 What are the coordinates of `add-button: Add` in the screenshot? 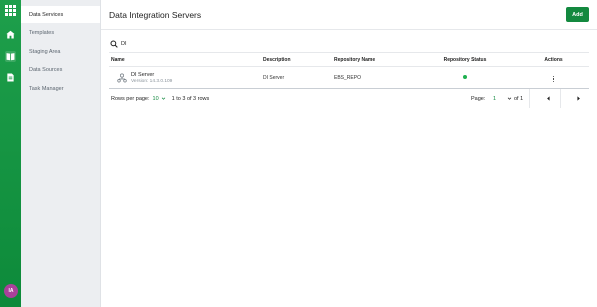 It's located at (577, 14).